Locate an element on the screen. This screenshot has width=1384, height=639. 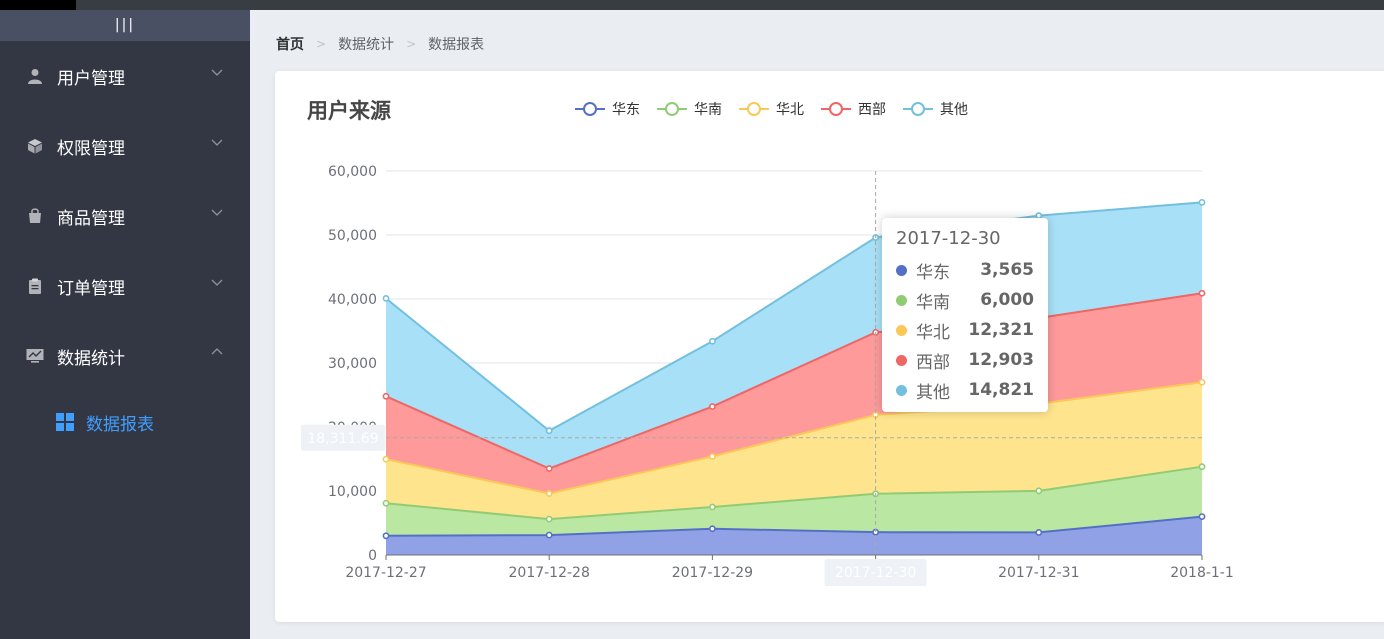
sidebar-item-label: 订单管理 is located at coordinates (91, 288).